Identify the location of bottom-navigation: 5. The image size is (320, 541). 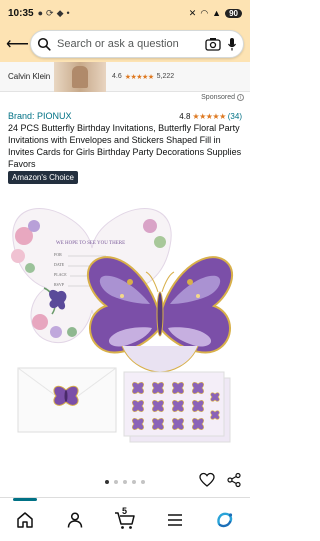
(125, 519).